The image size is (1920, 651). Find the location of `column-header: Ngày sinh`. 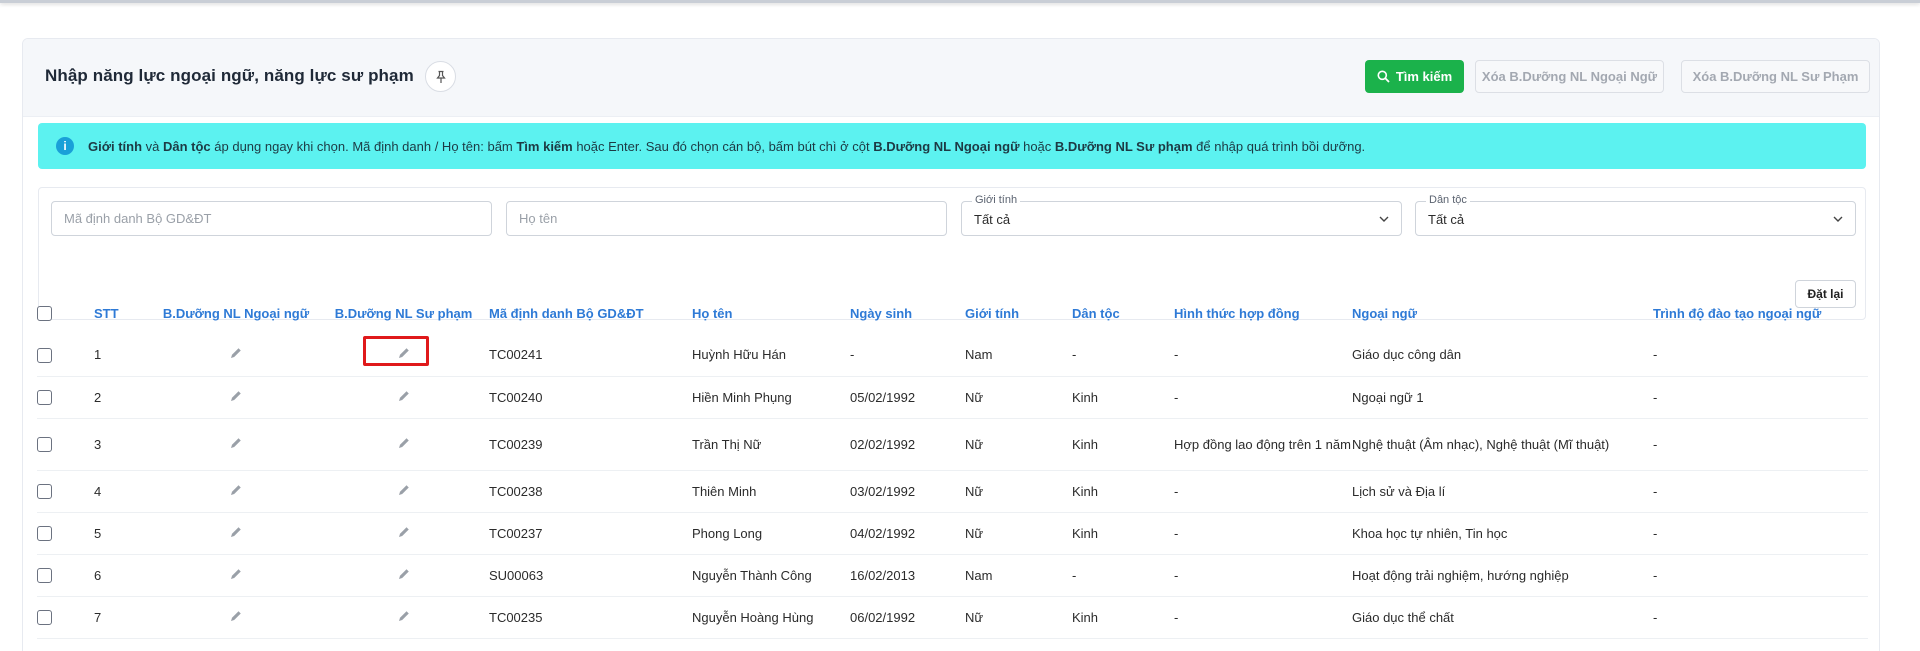

column-header: Ngày sinh is located at coordinates (907, 313).